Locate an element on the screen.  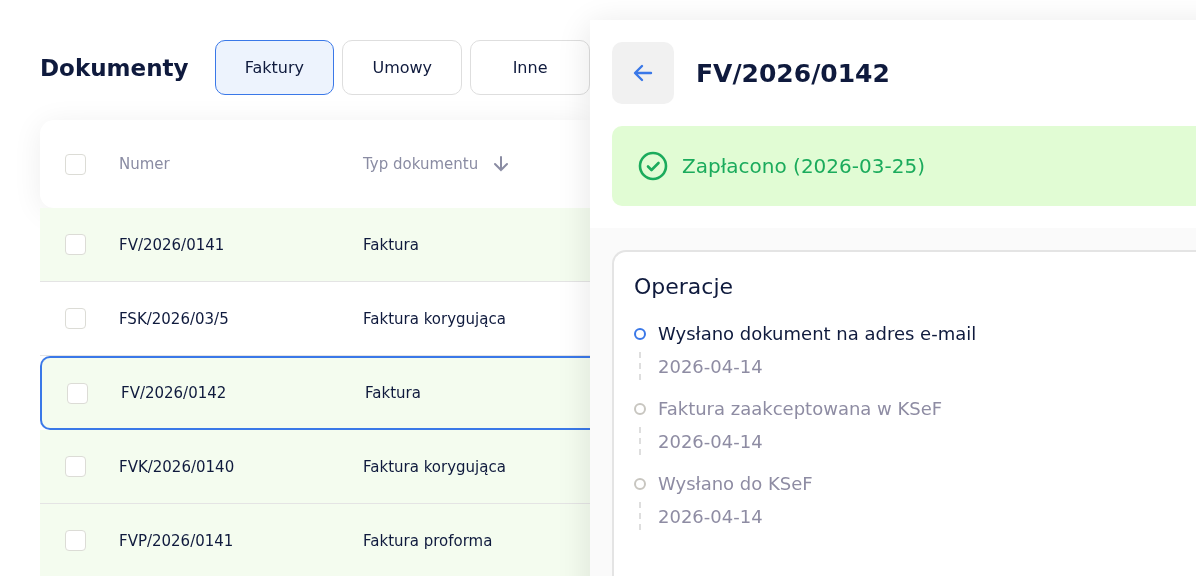
table-cell-text: FV/2026/0141 is located at coordinates (172, 244).